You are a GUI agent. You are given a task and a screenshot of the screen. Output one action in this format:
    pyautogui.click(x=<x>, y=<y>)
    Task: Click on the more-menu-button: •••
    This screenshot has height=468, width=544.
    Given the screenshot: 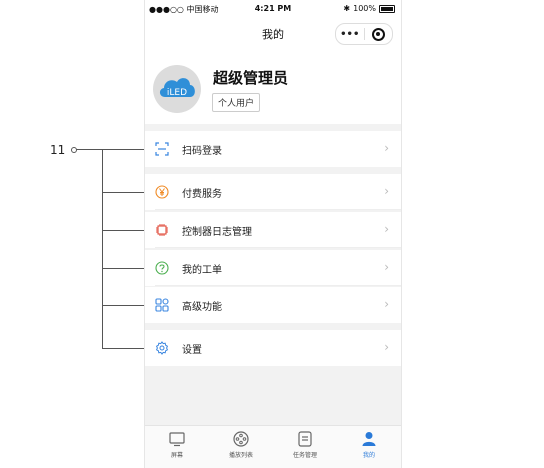 What is the action you would take?
    pyautogui.click(x=350, y=34)
    